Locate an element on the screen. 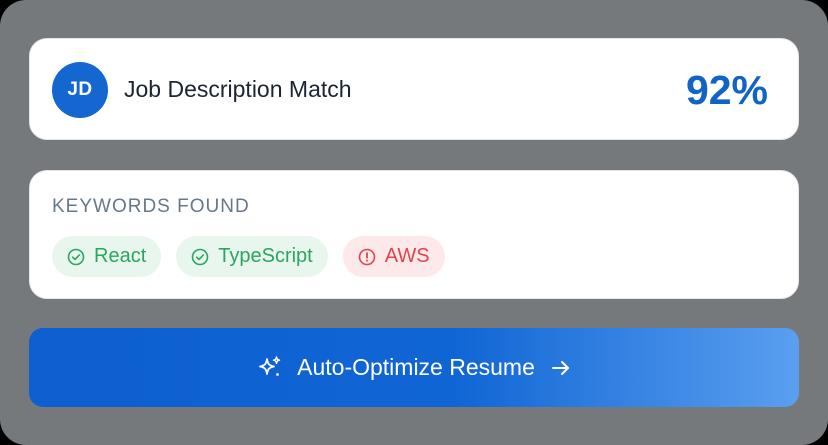 The width and height of the screenshot is (828, 445). keyword-chip-typescript: TypeScript is located at coordinates (252, 256).